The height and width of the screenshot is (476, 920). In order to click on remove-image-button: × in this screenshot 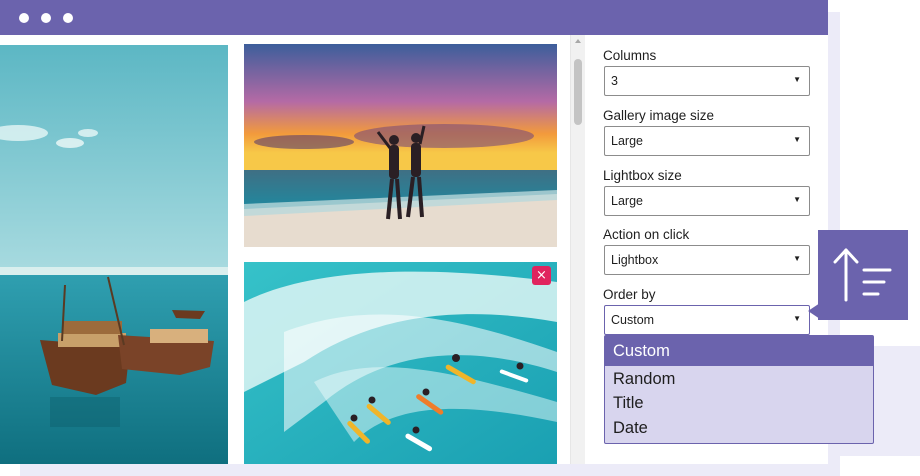, I will do `click(541, 275)`.